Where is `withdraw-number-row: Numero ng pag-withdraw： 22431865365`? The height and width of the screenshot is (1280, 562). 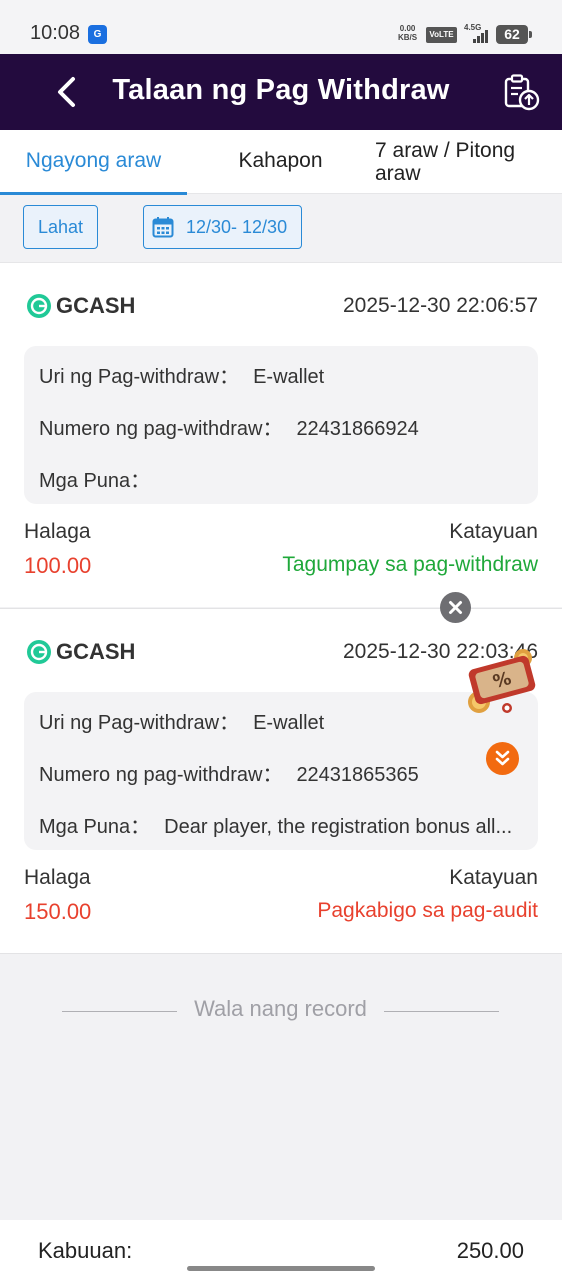
withdraw-number-row: Numero ng pag-withdraw： 22431865365 is located at coordinates (281, 772).